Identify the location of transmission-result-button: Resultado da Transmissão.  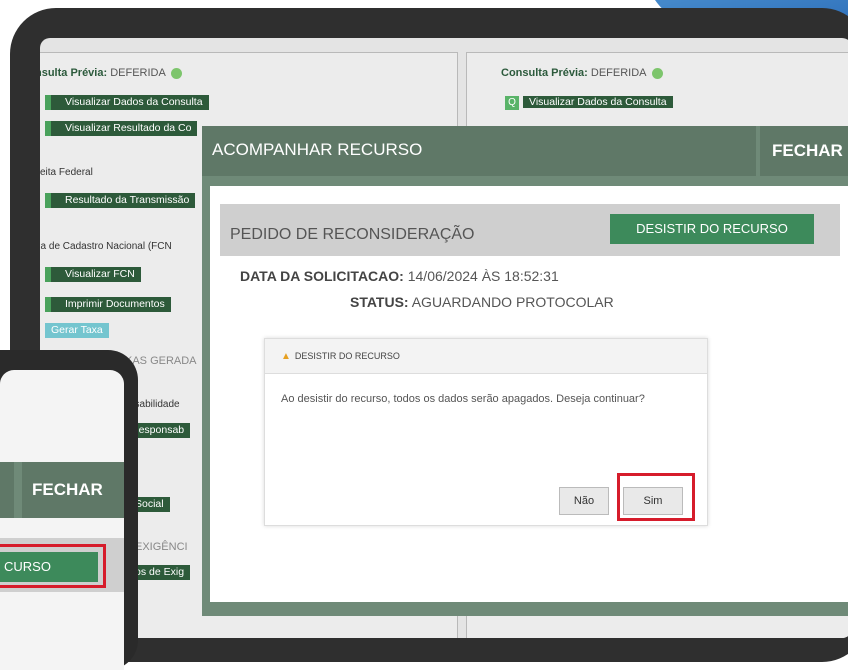
(120, 200).